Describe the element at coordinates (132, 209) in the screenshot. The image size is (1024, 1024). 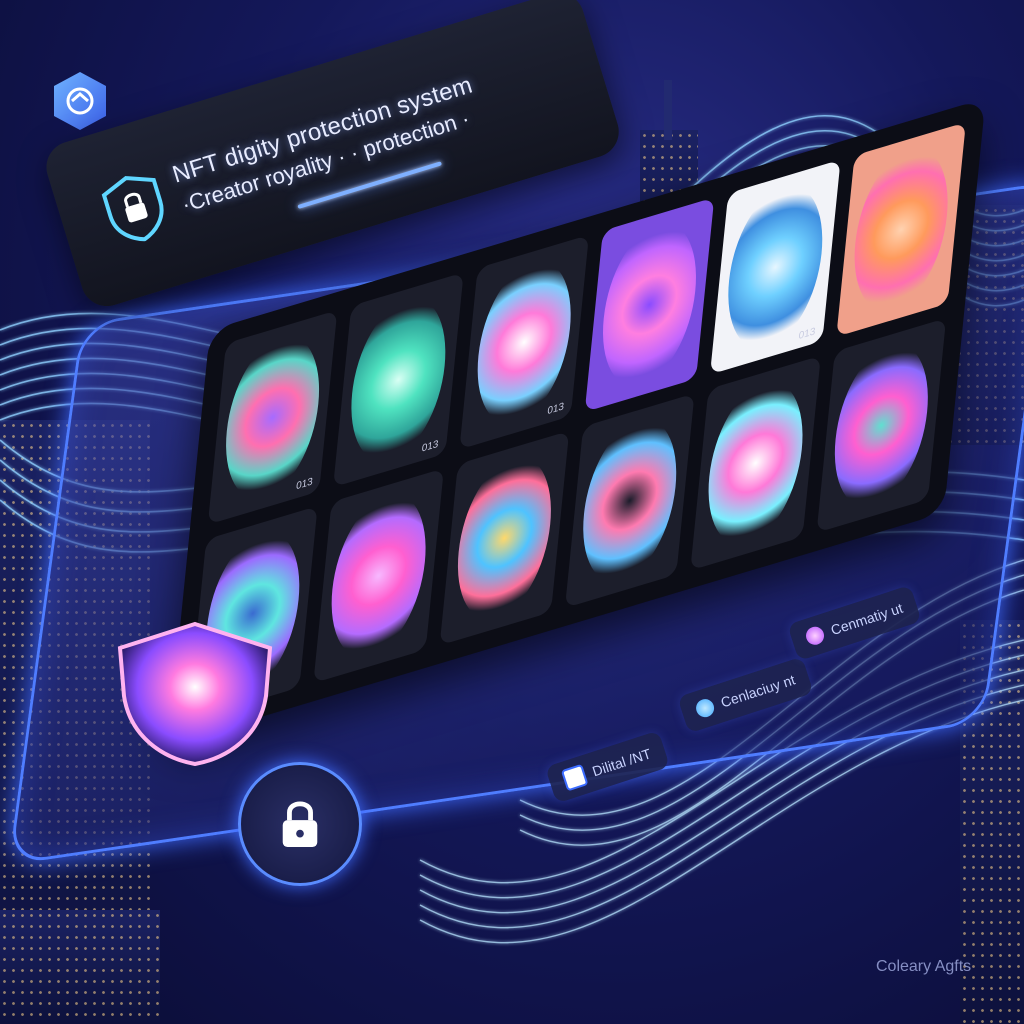
I see `shield-lock-icon` at that location.